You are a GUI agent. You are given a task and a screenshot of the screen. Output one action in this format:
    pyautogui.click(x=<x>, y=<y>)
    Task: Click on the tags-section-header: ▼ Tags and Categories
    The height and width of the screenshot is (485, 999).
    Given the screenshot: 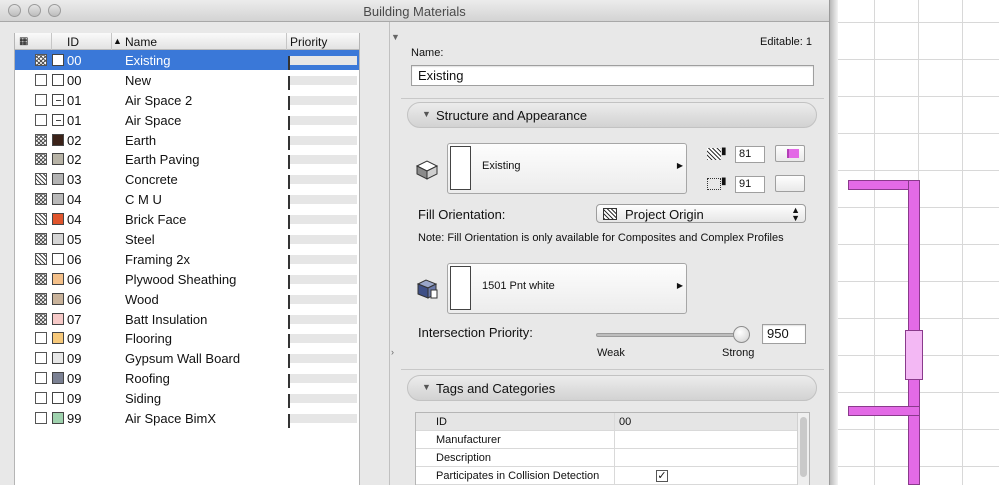 What is the action you would take?
    pyautogui.click(x=612, y=388)
    